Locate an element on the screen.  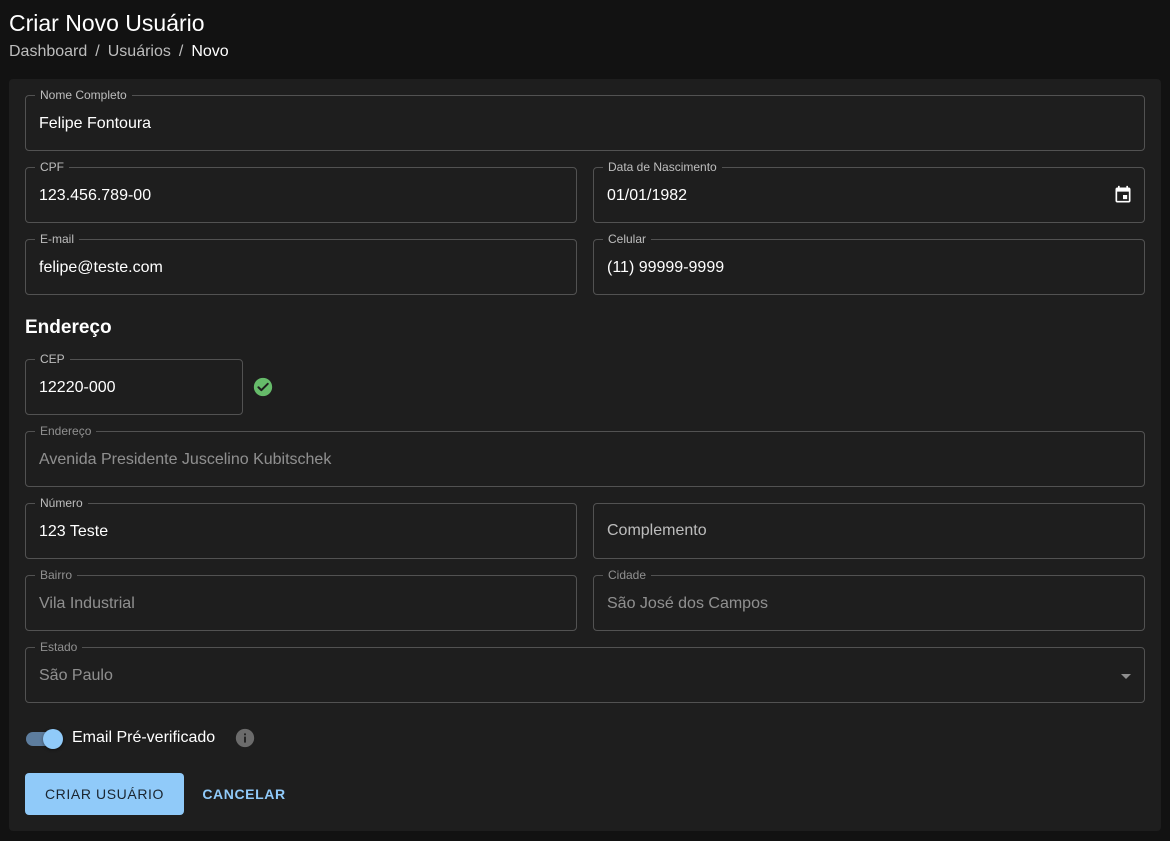
cancelar-button: CANCELAR is located at coordinates (244, 794).